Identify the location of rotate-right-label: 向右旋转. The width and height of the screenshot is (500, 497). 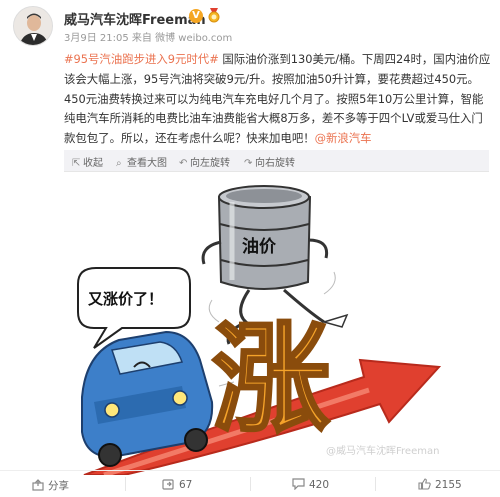
(275, 163).